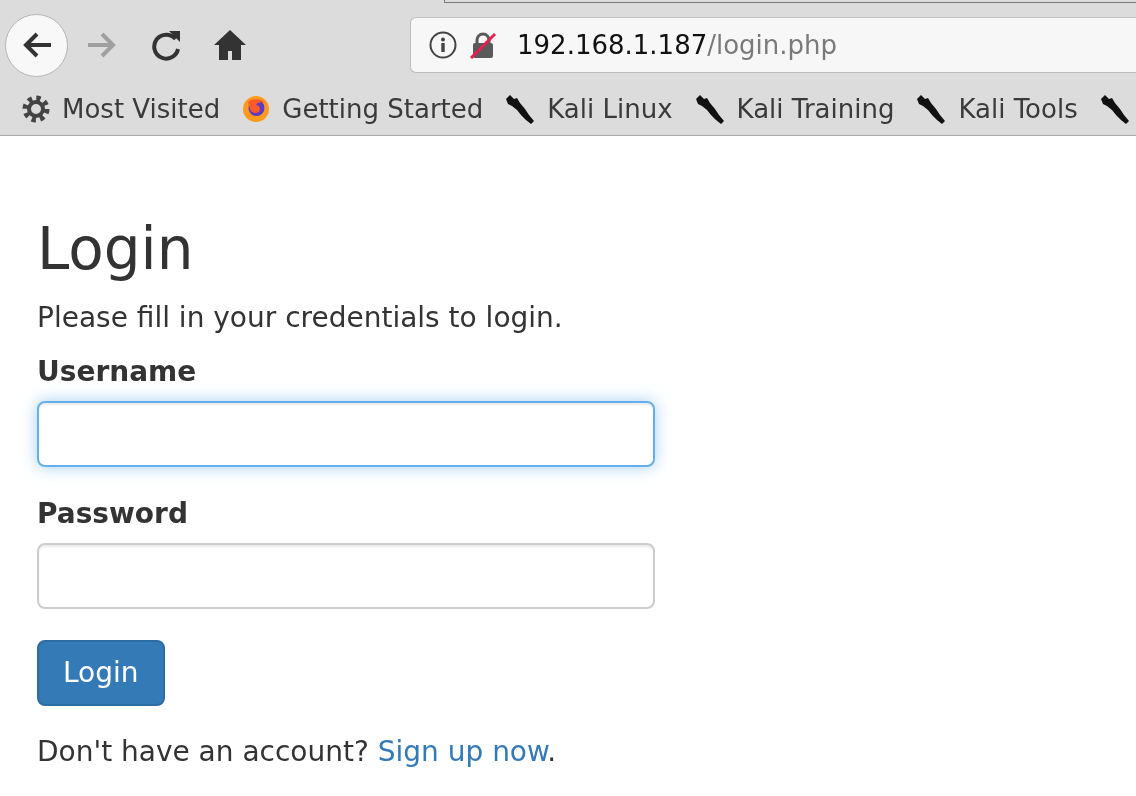 The image size is (1136, 796). What do you see at coordinates (166, 45) in the screenshot?
I see `reload-icon` at bounding box center [166, 45].